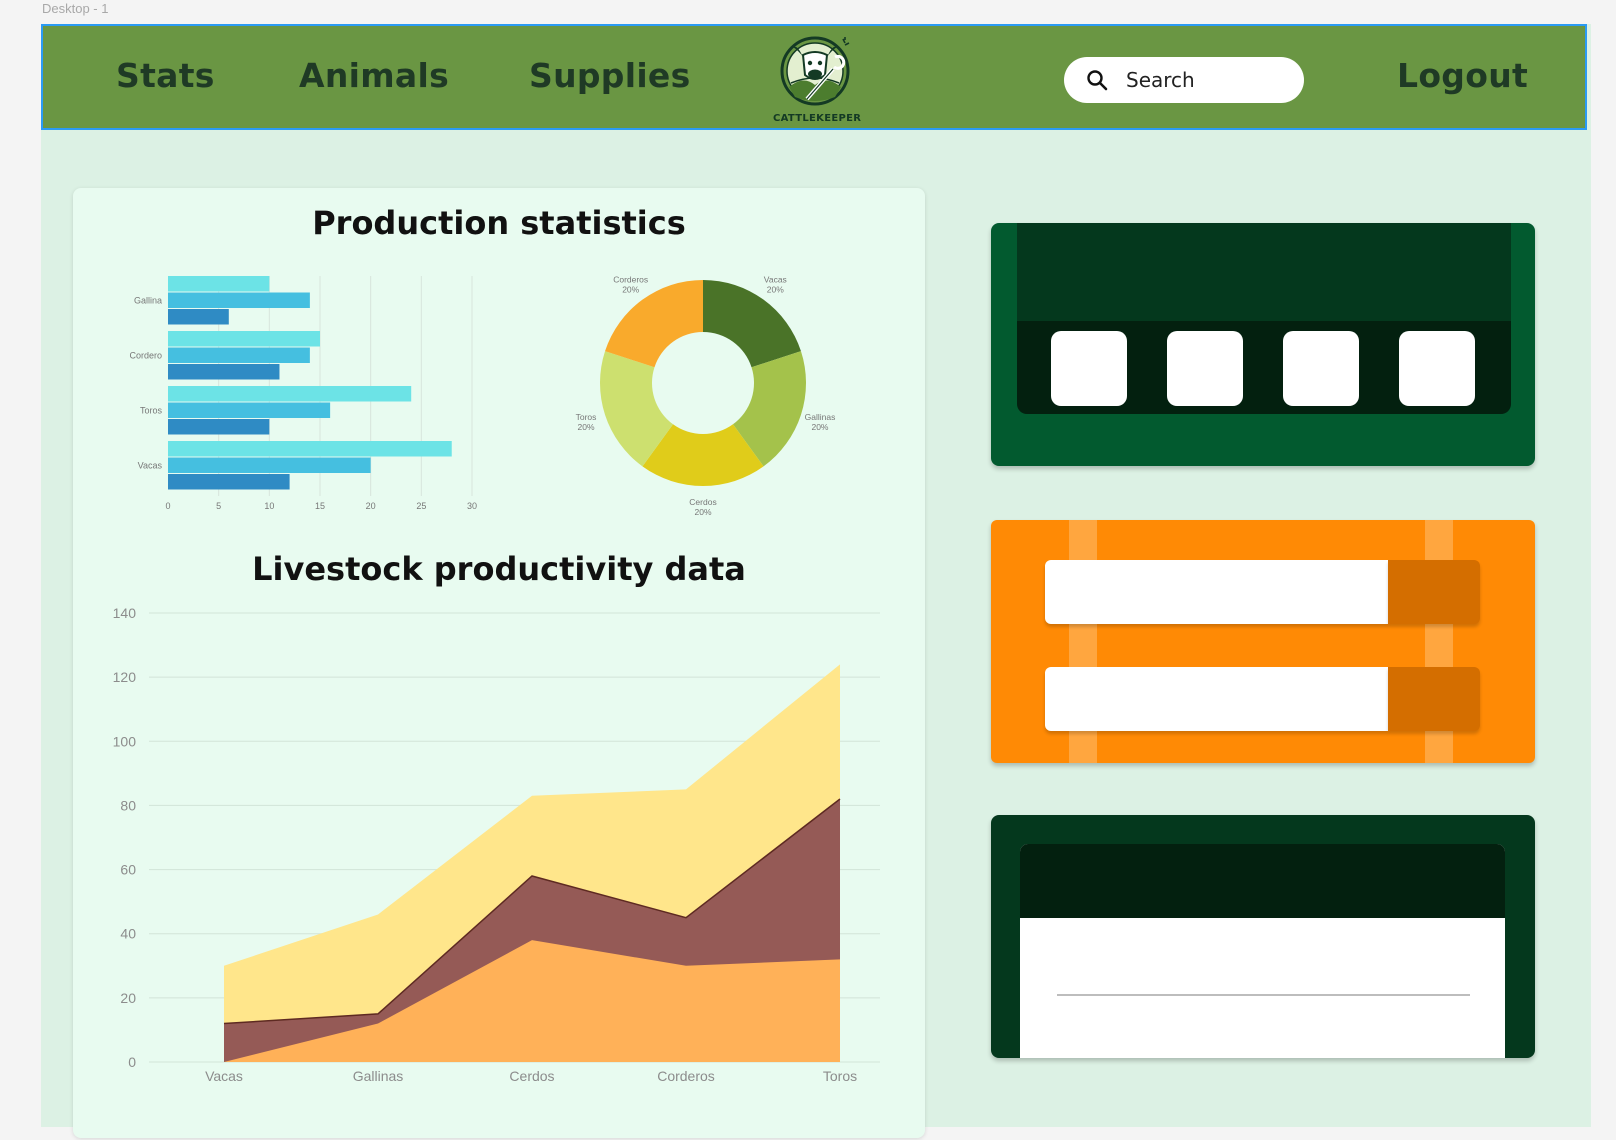  What do you see at coordinates (1434, 592) in the screenshot?
I see `input-bar-1-action` at bounding box center [1434, 592].